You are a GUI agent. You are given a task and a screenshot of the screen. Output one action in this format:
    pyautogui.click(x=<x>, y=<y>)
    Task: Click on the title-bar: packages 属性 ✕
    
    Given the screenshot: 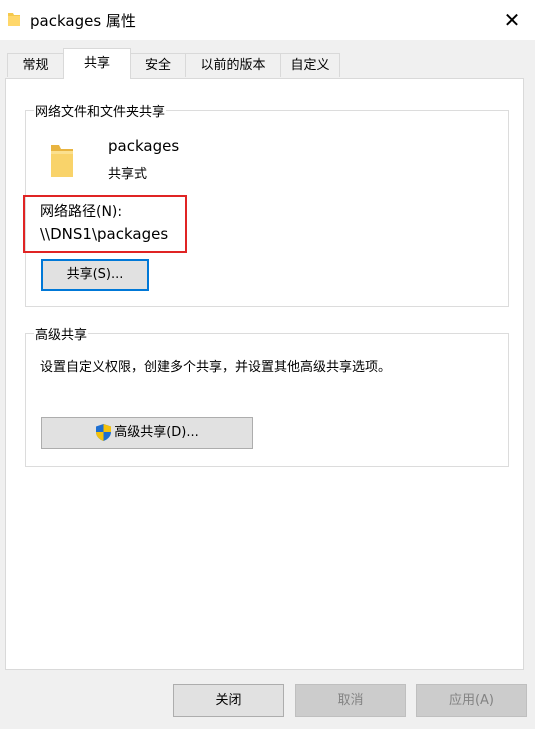 What is the action you would take?
    pyautogui.click(x=267, y=20)
    